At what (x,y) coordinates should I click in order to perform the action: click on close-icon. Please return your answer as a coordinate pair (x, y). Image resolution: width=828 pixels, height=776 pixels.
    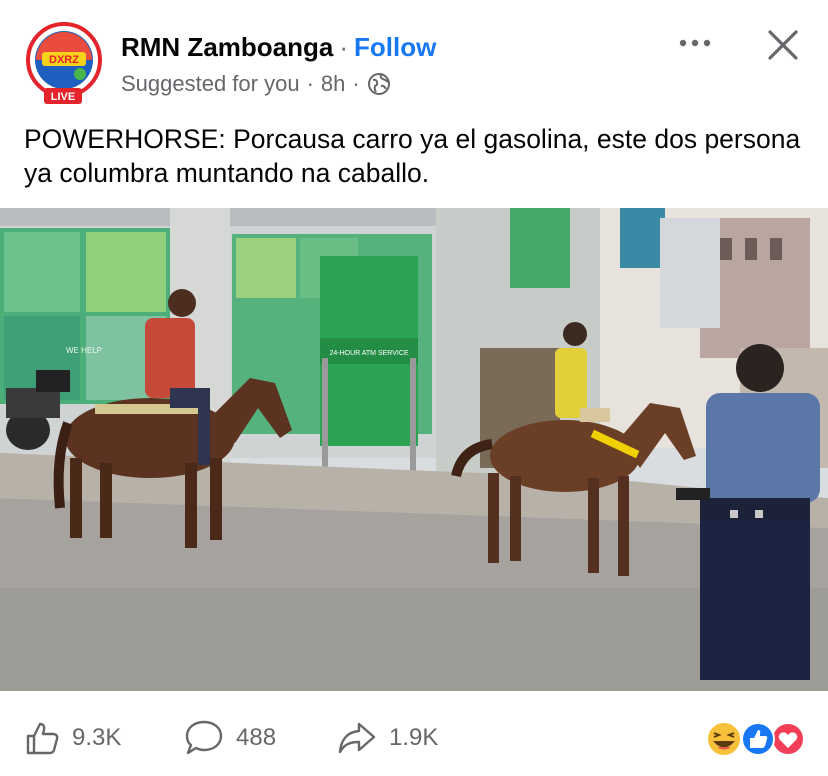
    Looking at the image, I should click on (783, 45).